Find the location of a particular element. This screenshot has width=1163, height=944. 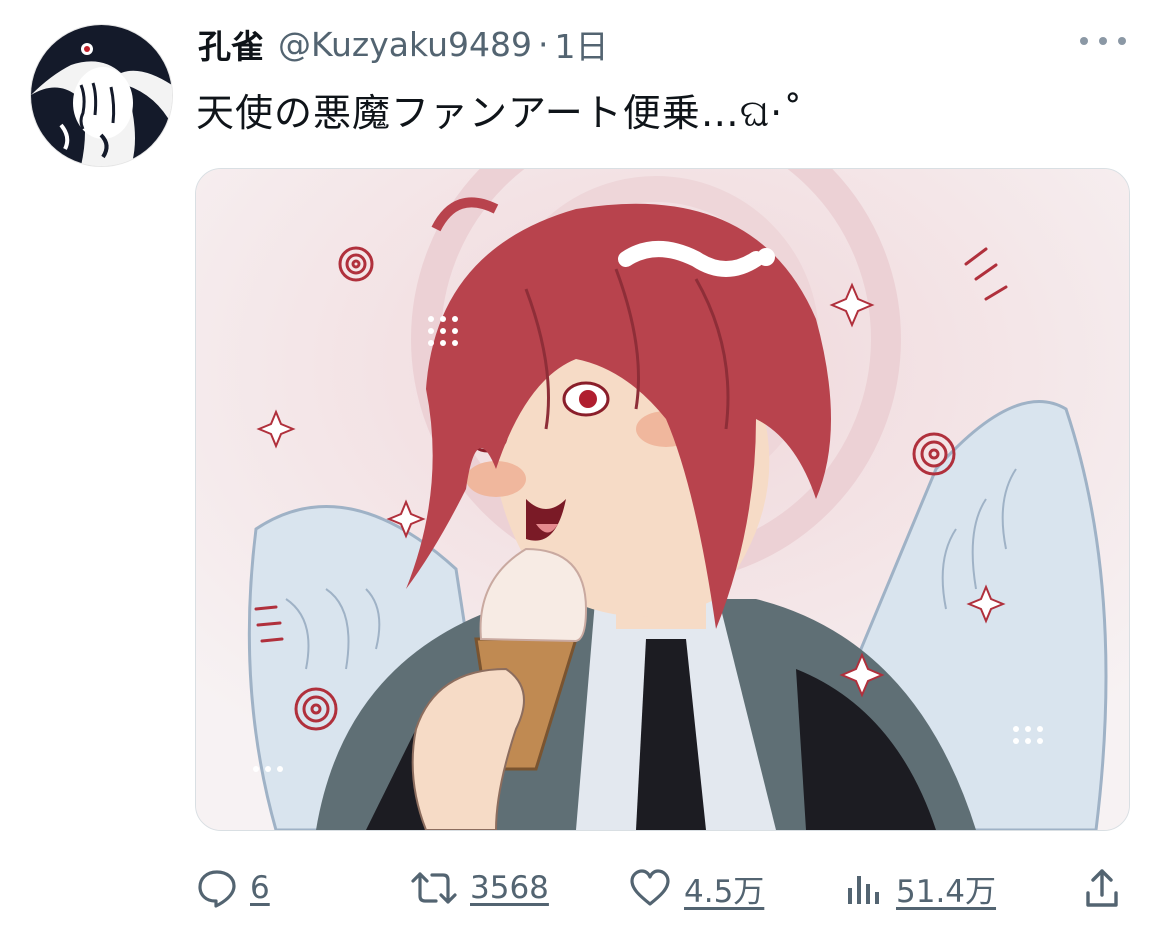

speech-bubble-icon is located at coordinates (217, 889).